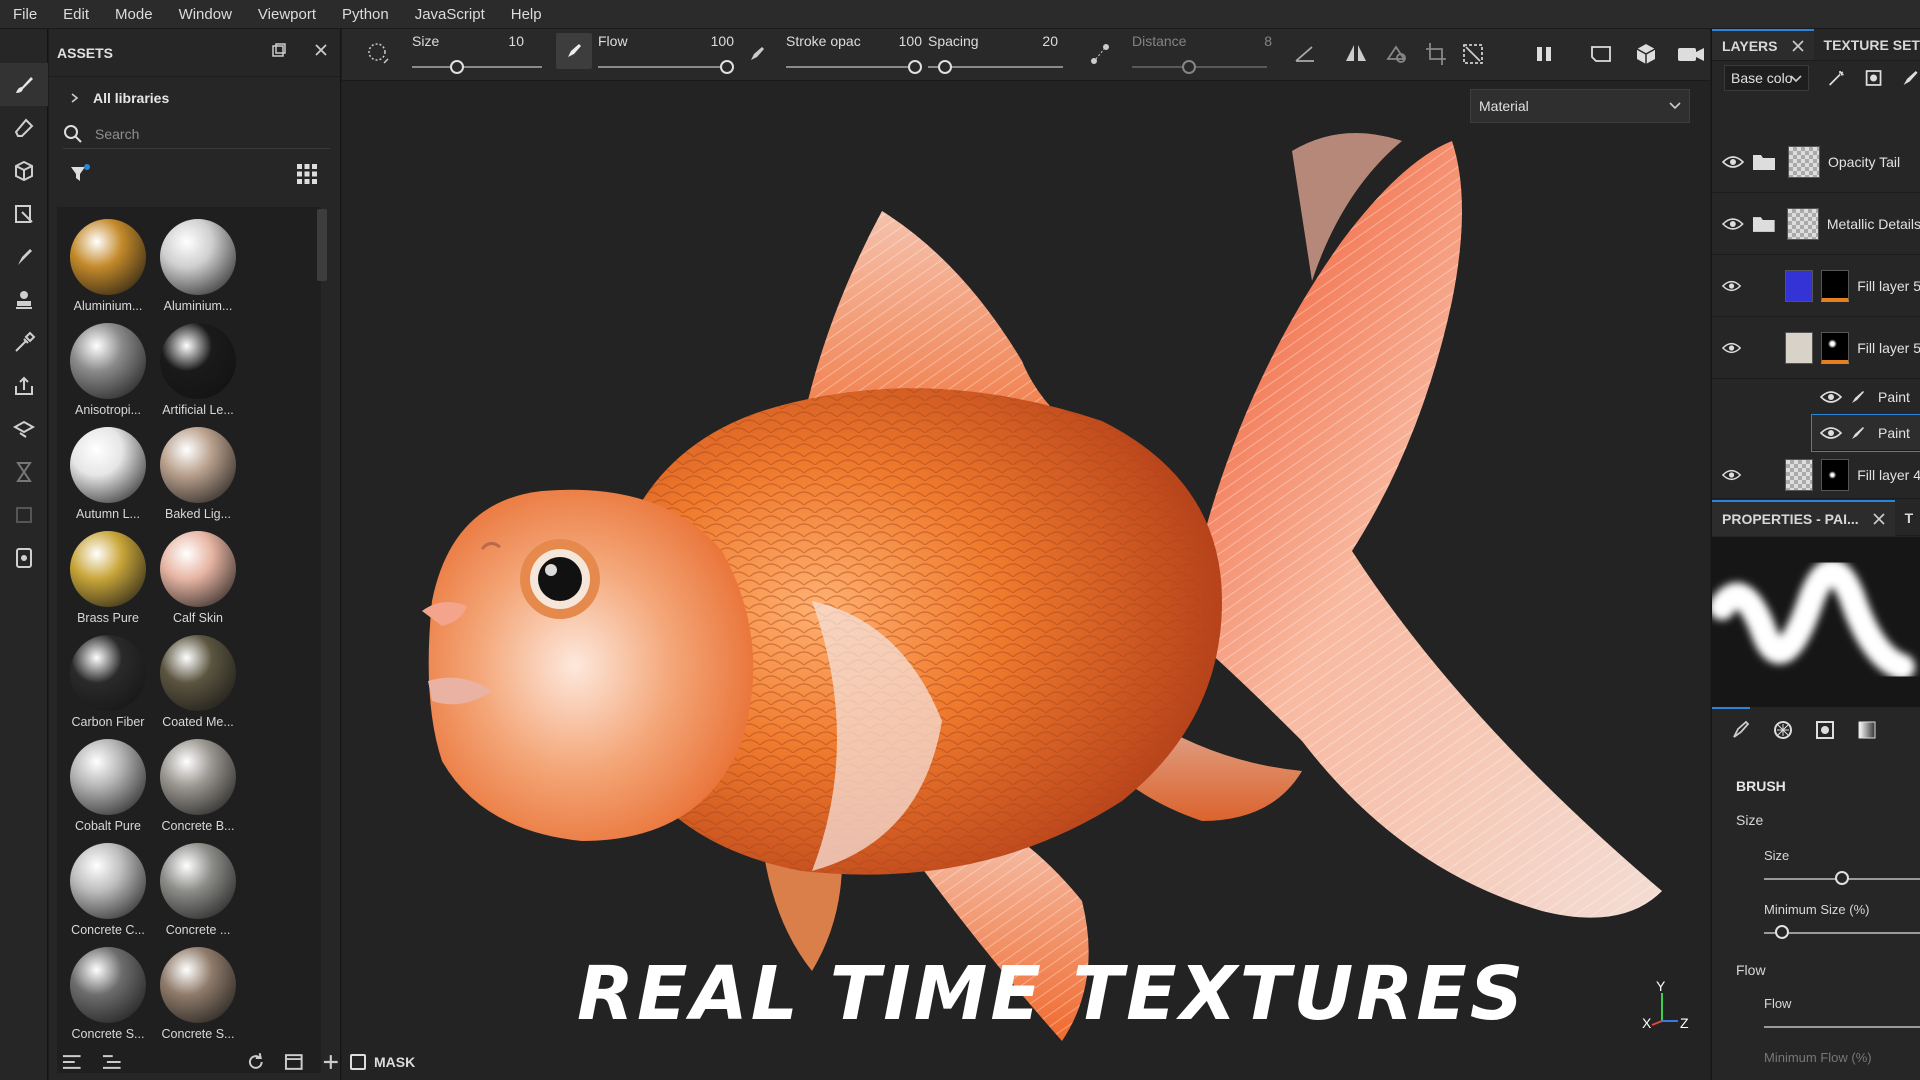 This screenshot has width=1920, height=1080. Describe the element at coordinates (1816, 475) in the screenshot. I see `layer-row: Fill layer 4` at that location.